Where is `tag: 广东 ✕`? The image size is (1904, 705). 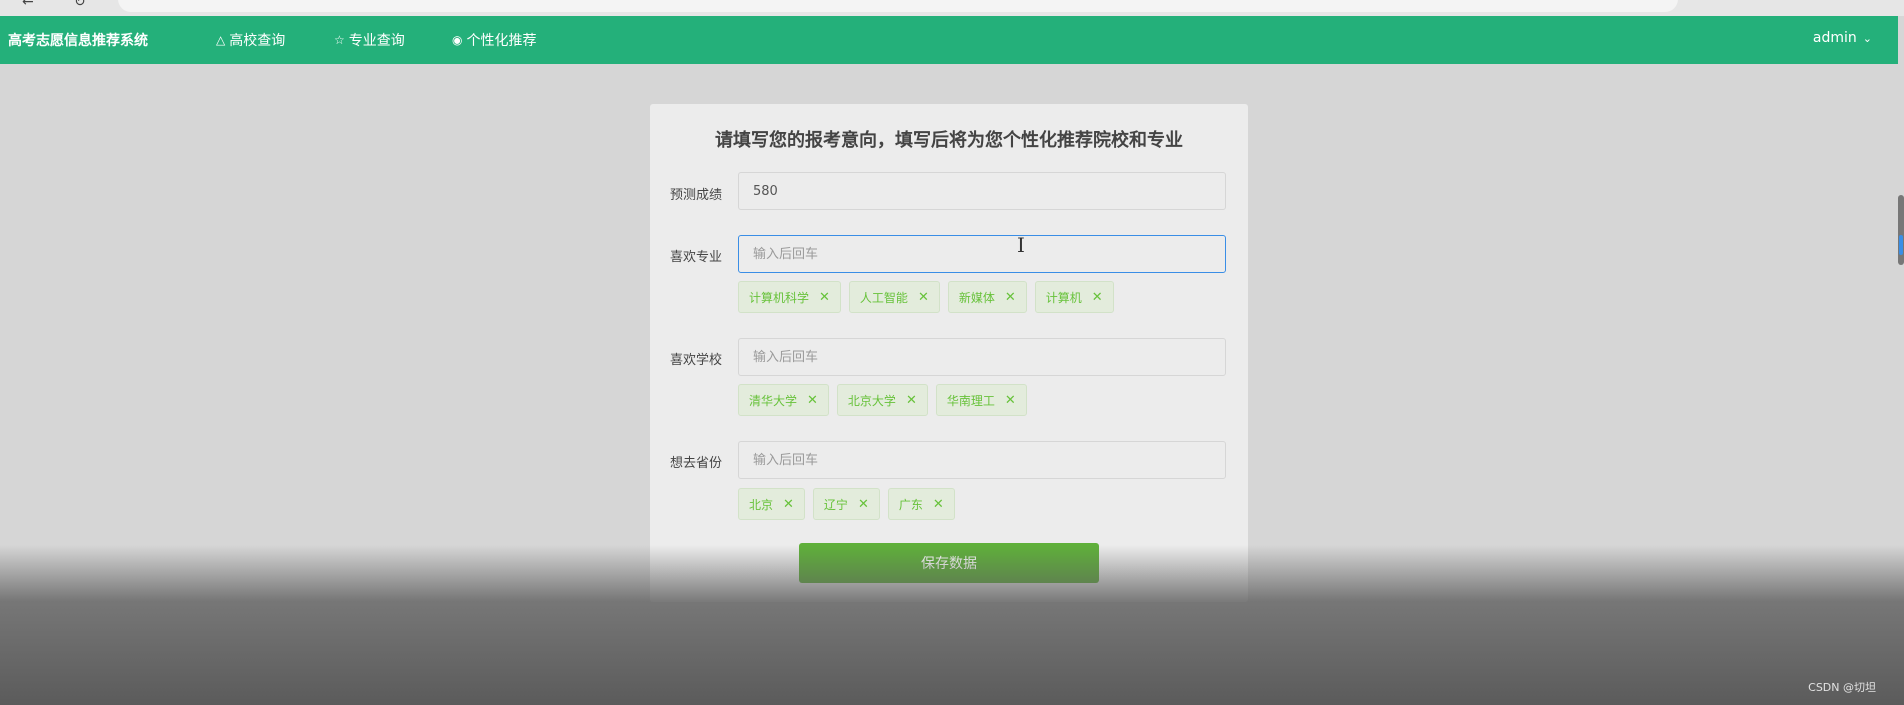 tag: 广东 ✕ is located at coordinates (921, 504).